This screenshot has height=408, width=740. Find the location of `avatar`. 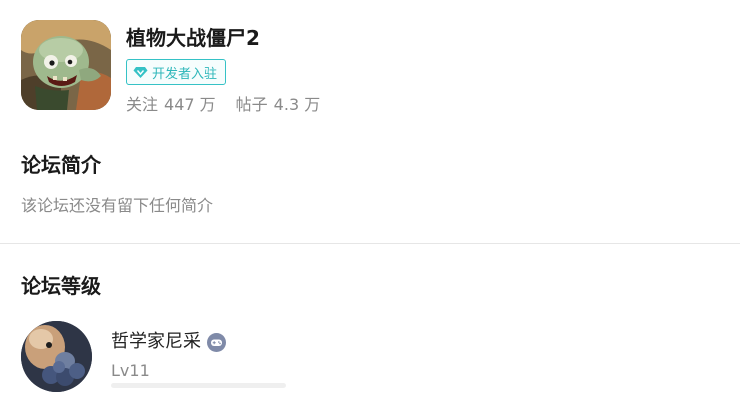

avatar is located at coordinates (56, 356).